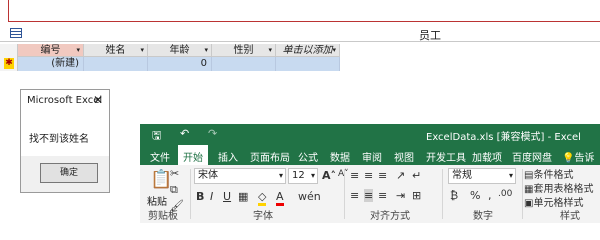 The height and width of the screenshot is (240, 600). Describe the element at coordinates (98, 100) in the screenshot. I see `close-icon: ✕` at that location.